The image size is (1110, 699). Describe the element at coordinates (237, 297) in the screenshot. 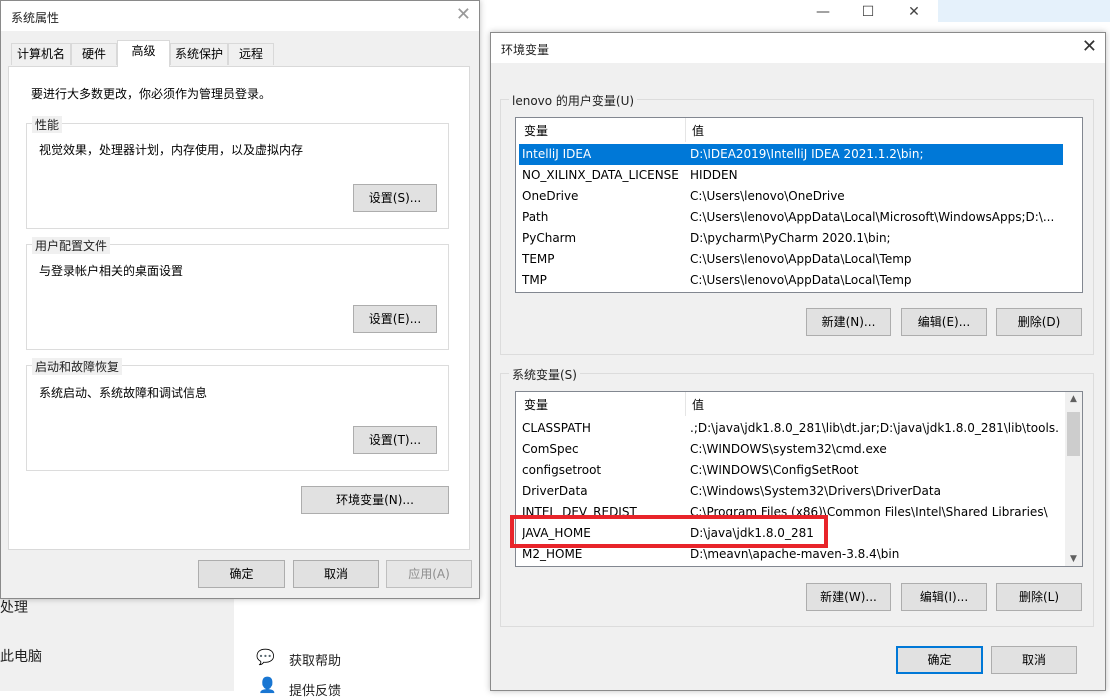

I see `user-profiles-group` at that location.